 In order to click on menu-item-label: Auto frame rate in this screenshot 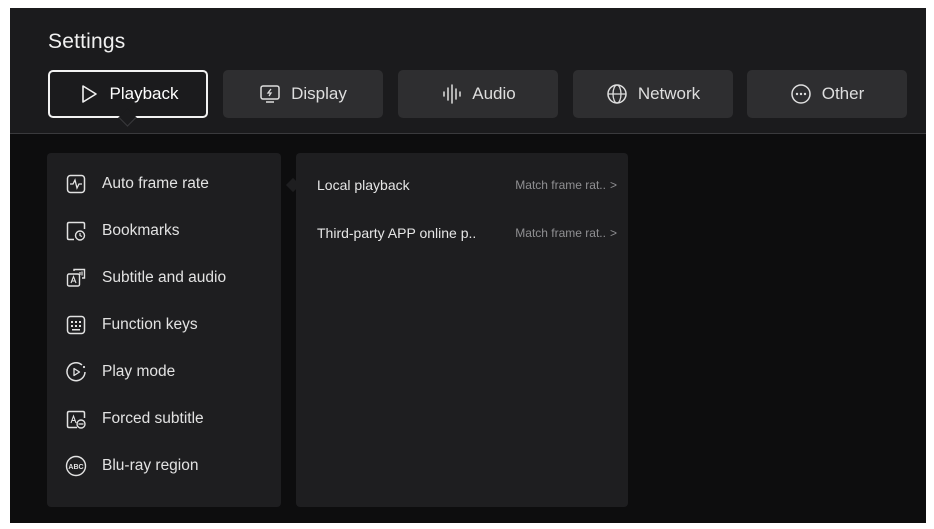, I will do `click(155, 183)`.